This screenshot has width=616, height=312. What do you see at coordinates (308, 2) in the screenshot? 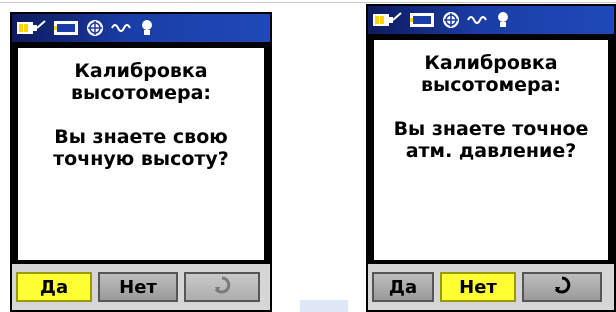
I see `top-divider-line` at bounding box center [308, 2].